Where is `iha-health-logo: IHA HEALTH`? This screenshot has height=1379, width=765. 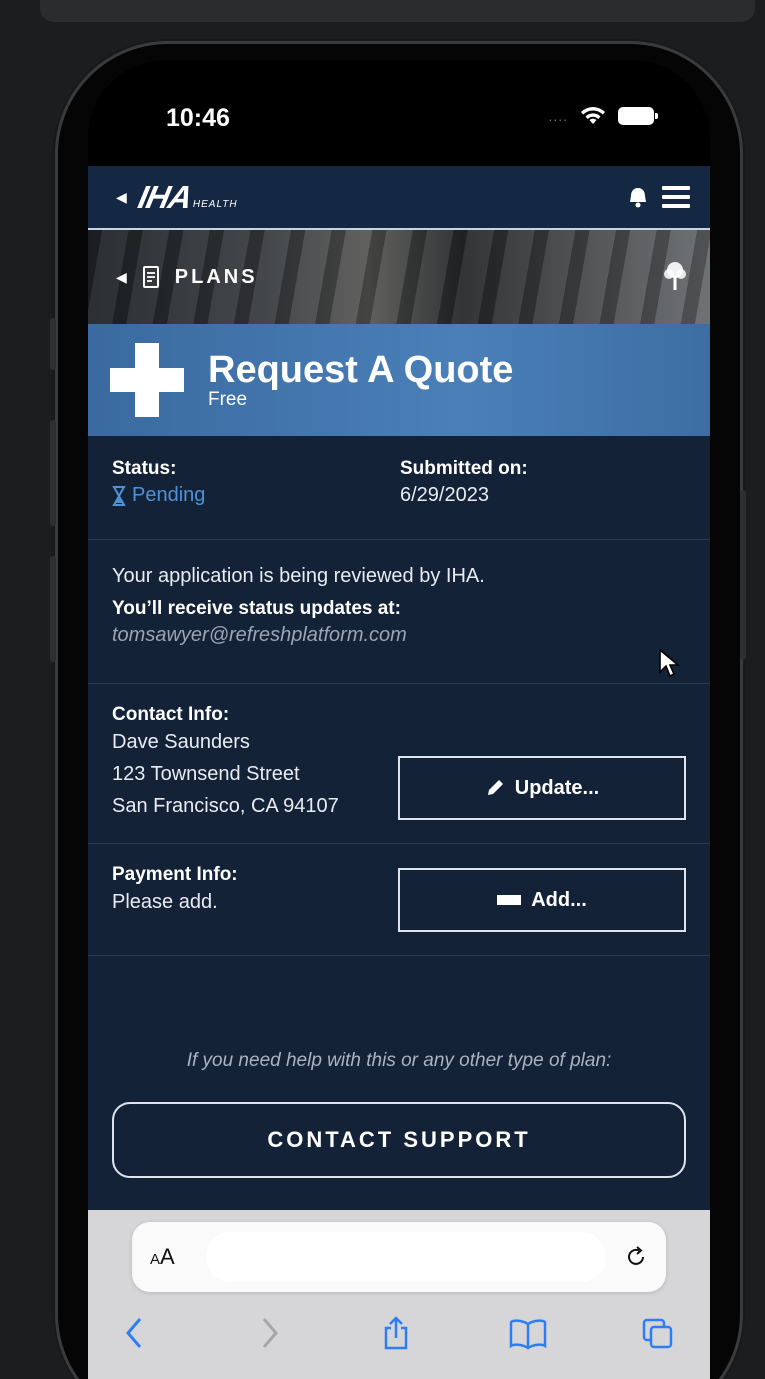 iha-health-logo: IHA HEALTH is located at coordinates (186, 197).